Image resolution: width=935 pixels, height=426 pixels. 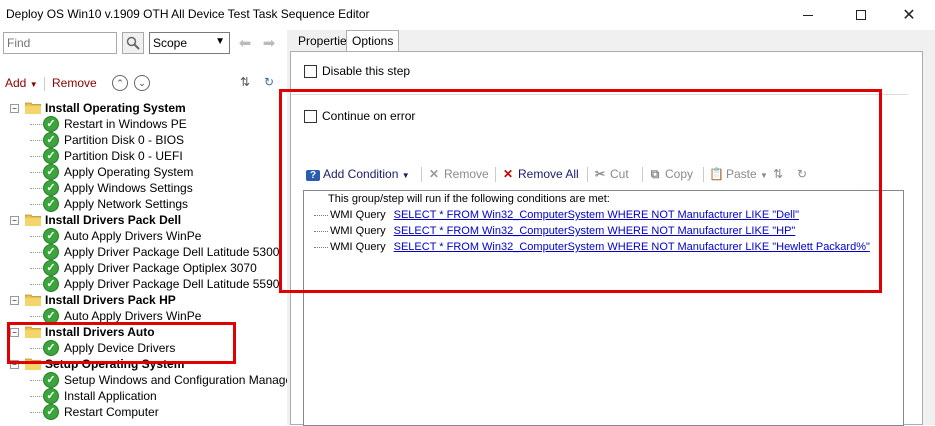 I want to click on close-button: ✕, so click(x=909, y=15).